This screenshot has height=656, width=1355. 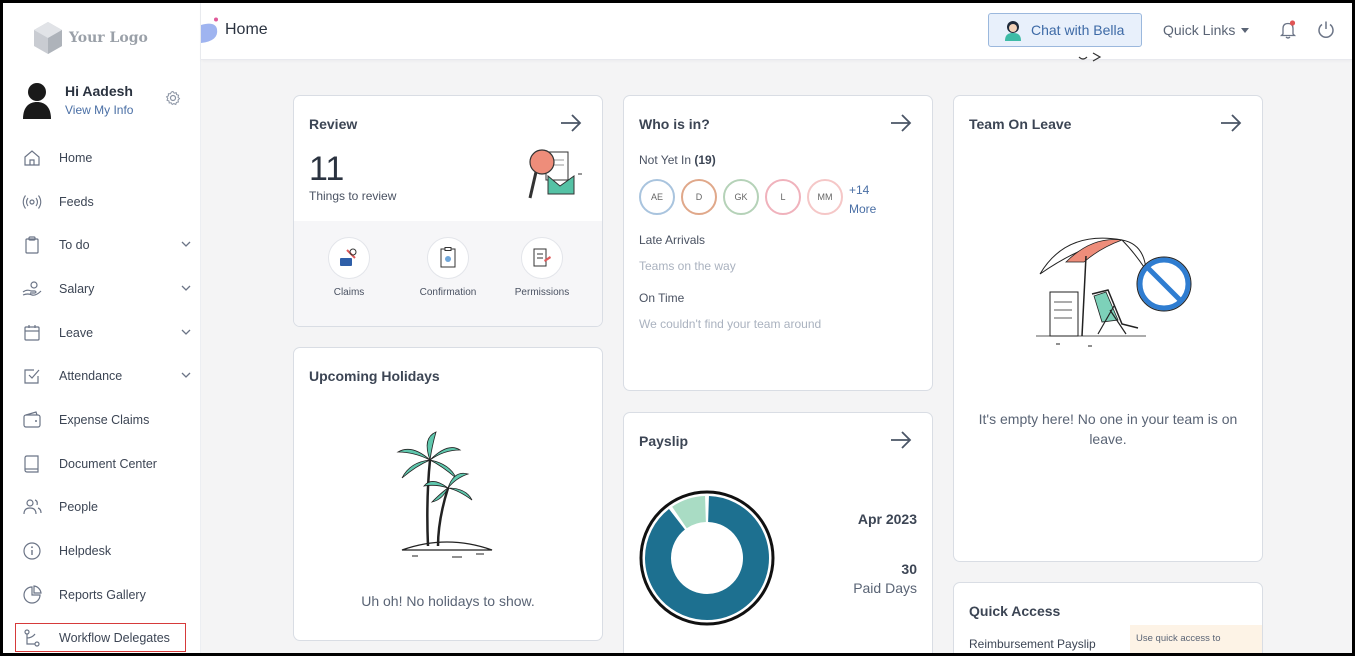 What do you see at coordinates (32, 595) in the screenshot?
I see `pie-chart-icon` at bounding box center [32, 595].